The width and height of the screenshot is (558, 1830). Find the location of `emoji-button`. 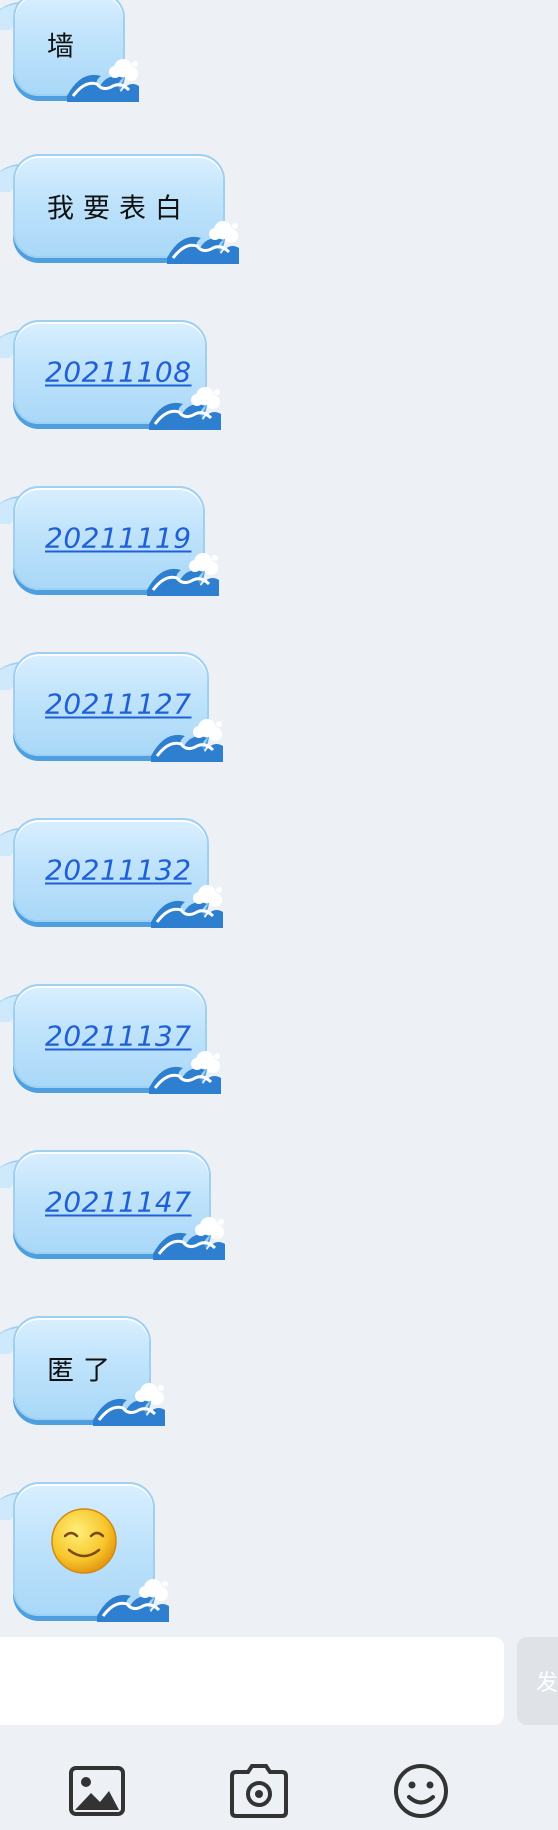

emoji-button is located at coordinates (421, 1791).